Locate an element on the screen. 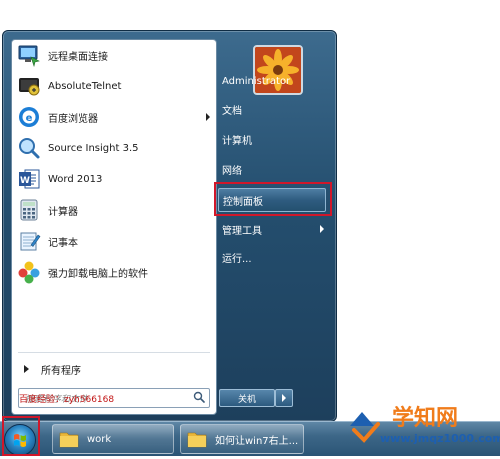  shutdown-button: 关机 is located at coordinates (247, 398).